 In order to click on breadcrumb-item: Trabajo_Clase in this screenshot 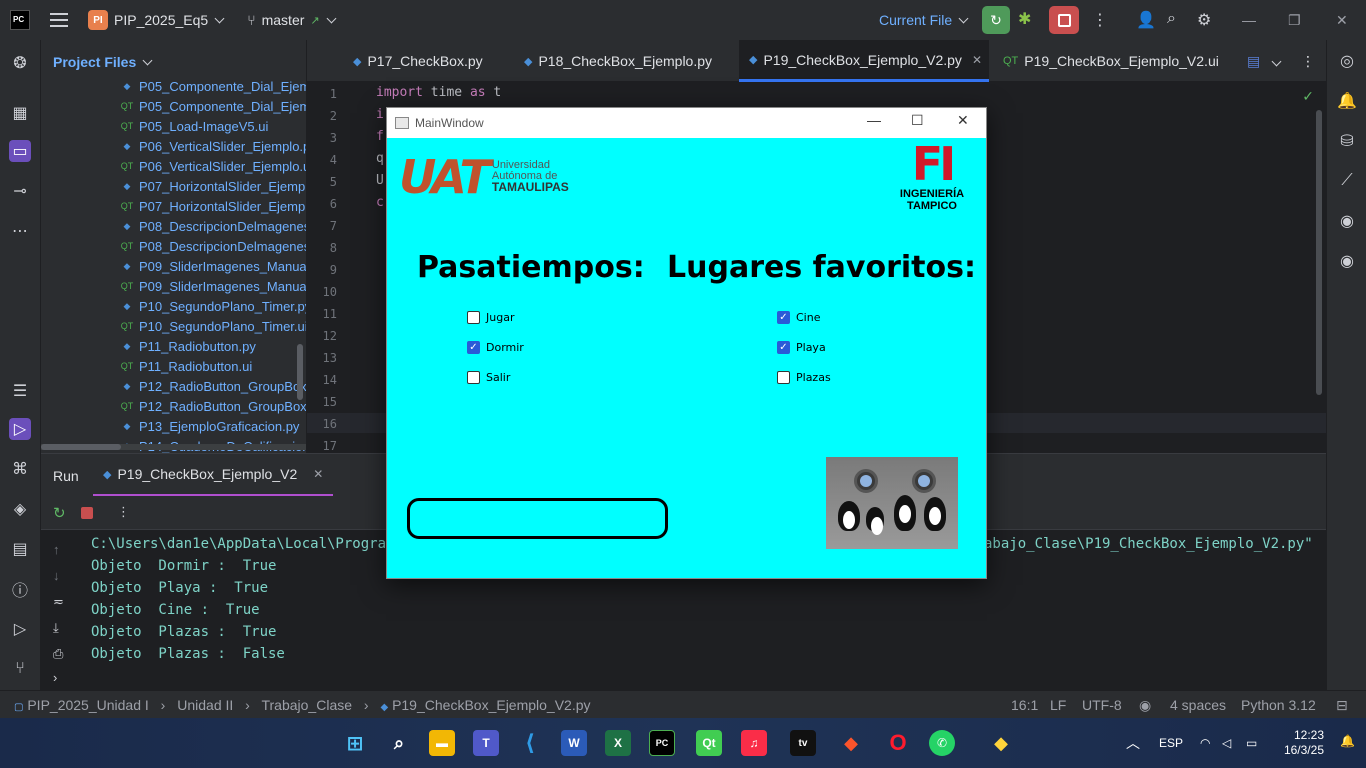, I will do `click(306, 705)`.